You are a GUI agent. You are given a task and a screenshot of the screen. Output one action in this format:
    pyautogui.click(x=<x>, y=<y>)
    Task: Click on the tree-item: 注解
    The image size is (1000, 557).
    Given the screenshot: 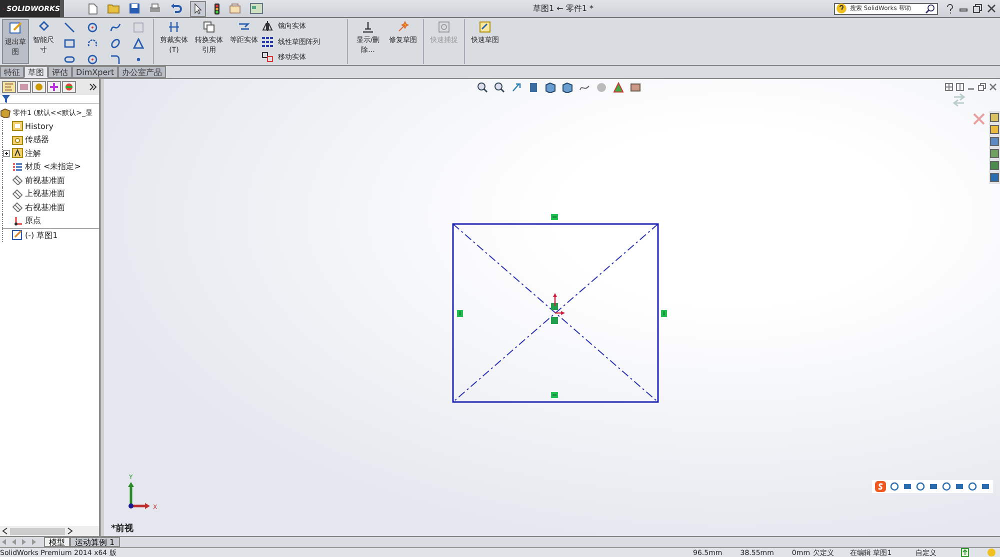 What is the action you would take?
    pyautogui.click(x=33, y=153)
    